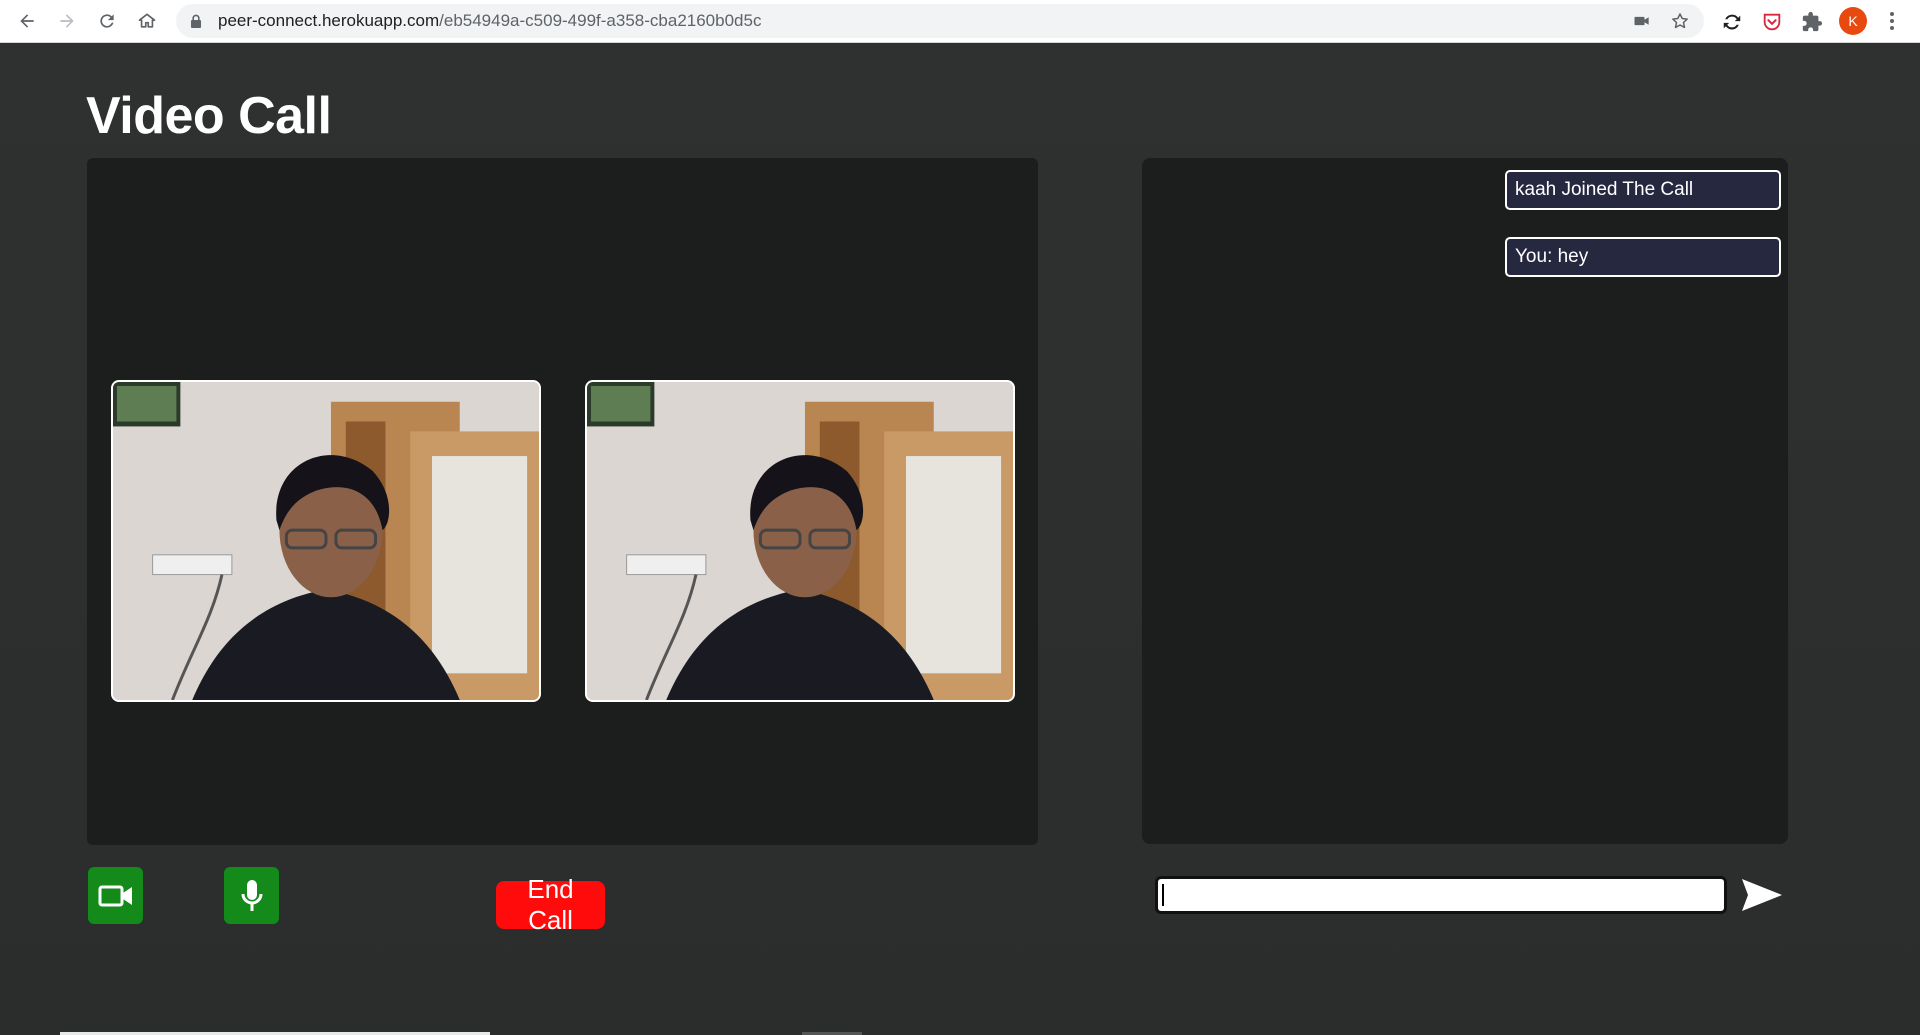 The width and height of the screenshot is (1920, 1035). I want to click on extensions-icon, so click(1812, 21).